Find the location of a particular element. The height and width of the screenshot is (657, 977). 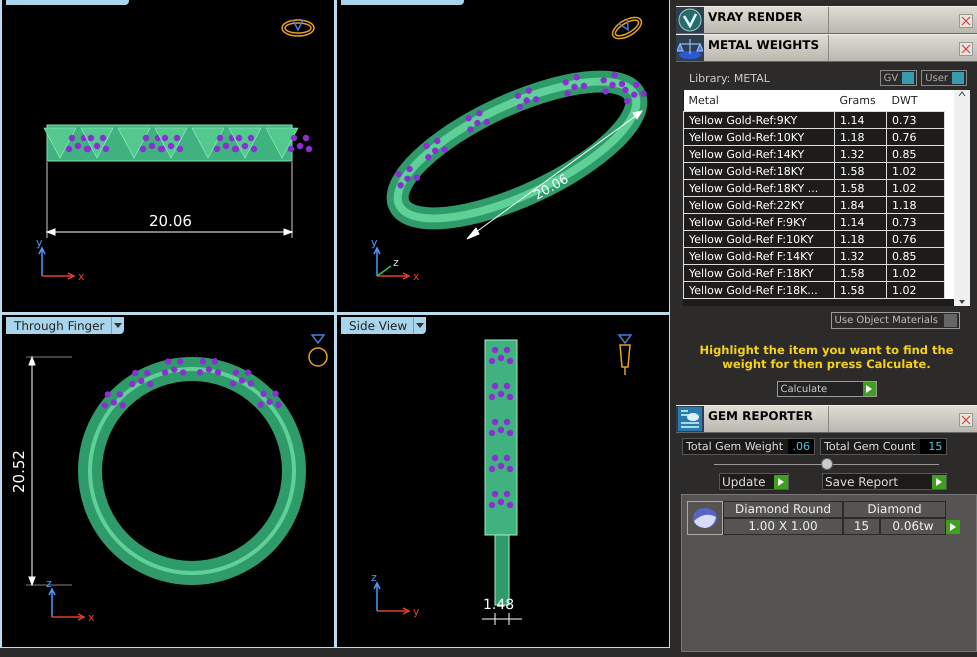

sphere-logo-icon is located at coordinates (690, 20).